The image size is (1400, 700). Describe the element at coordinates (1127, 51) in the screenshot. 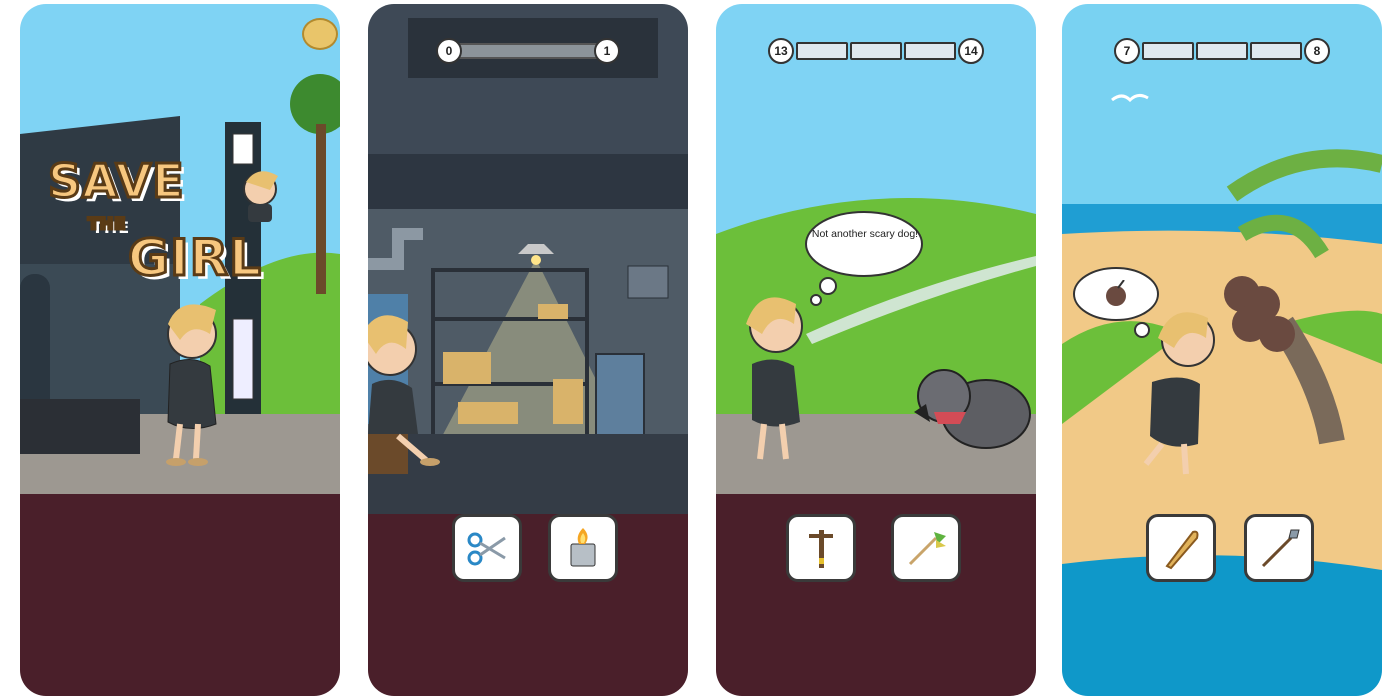

I see `level-current: 7` at that location.